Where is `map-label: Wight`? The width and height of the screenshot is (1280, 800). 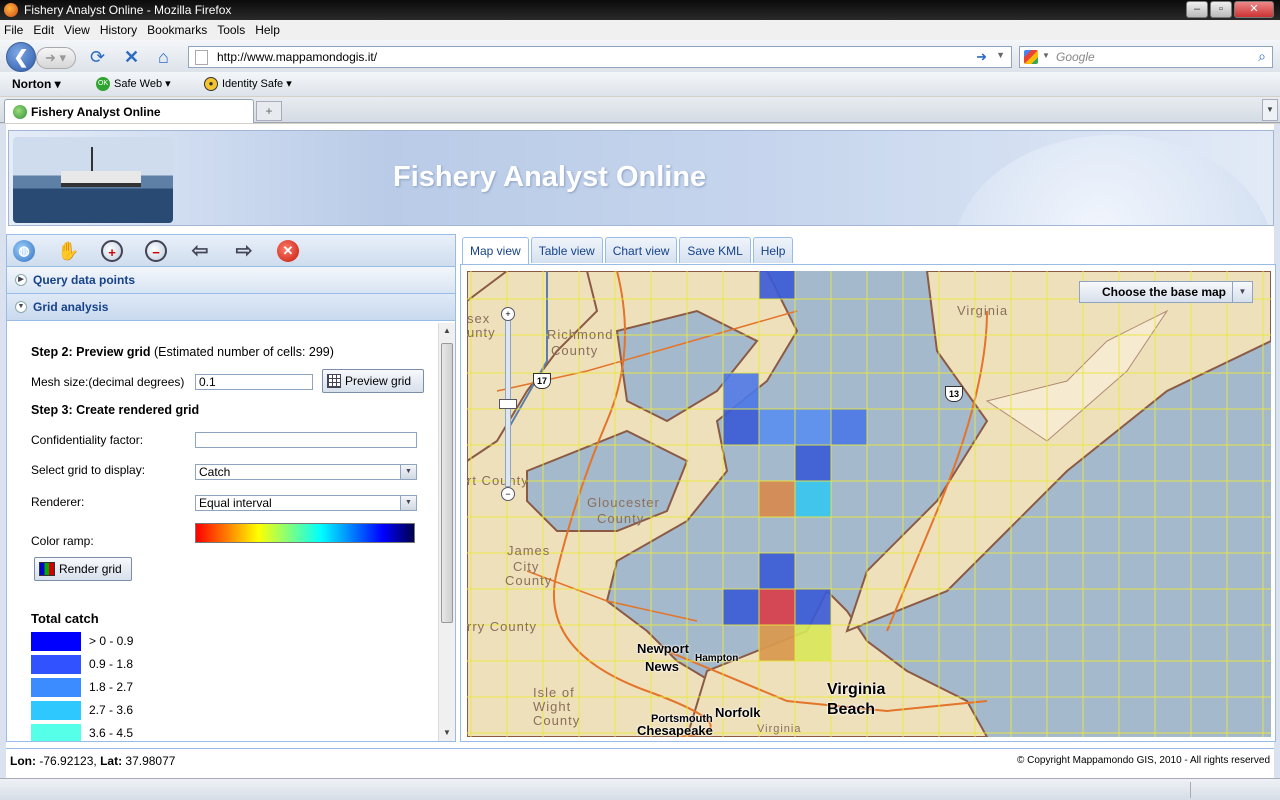
map-label: Wight is located at coordinates (552, 706).